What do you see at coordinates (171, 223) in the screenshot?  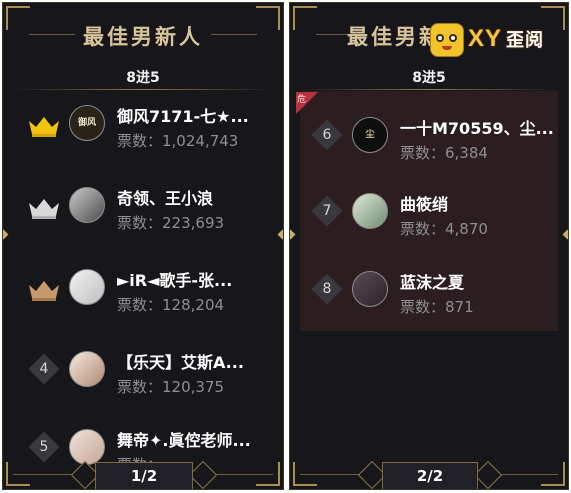 I see `vote-count: 票数：223,693` at bounding box center [171, 223].